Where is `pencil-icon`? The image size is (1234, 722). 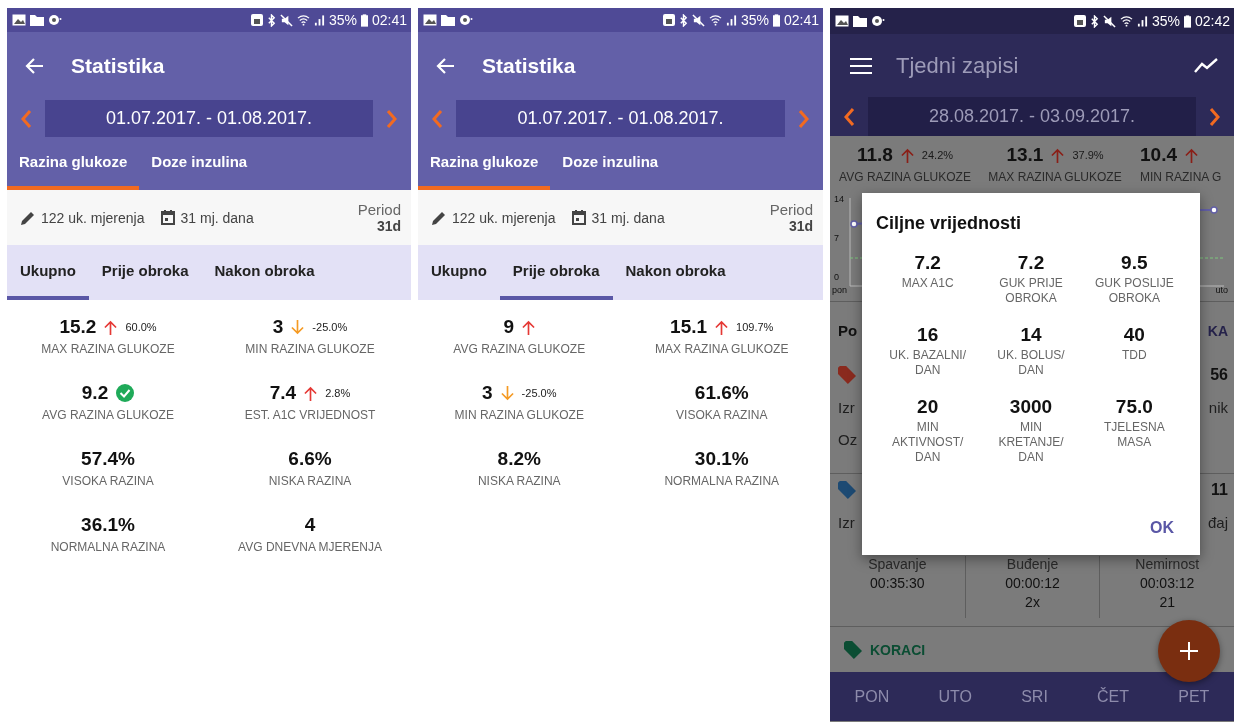 pencil-icon is located at coordinates (28, 217).